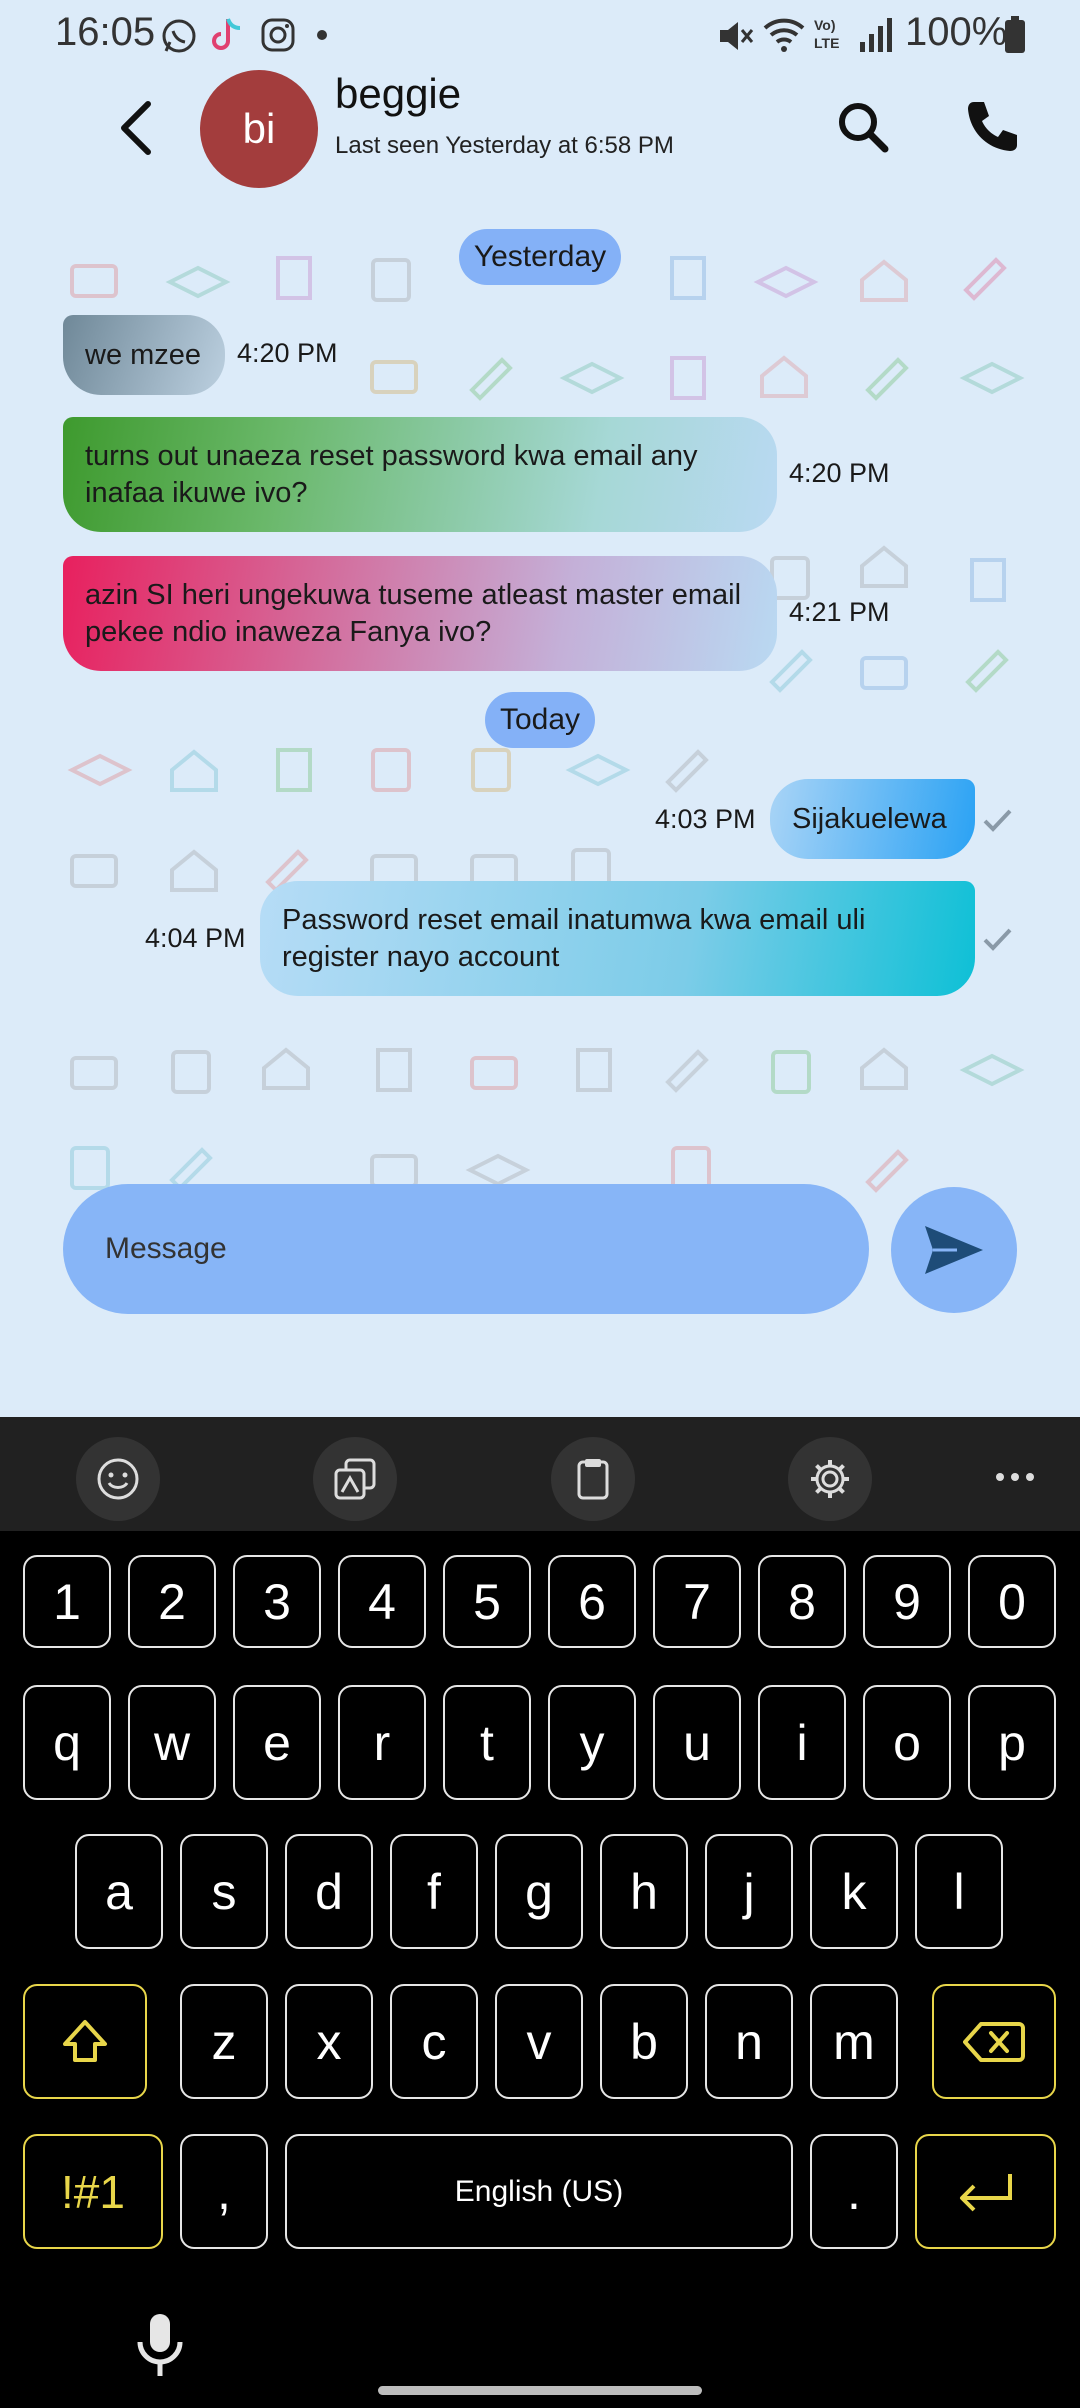  Describe the element at coordinates (540, 720) in the screenshot. I see `date-separator-today: Today` at that location.